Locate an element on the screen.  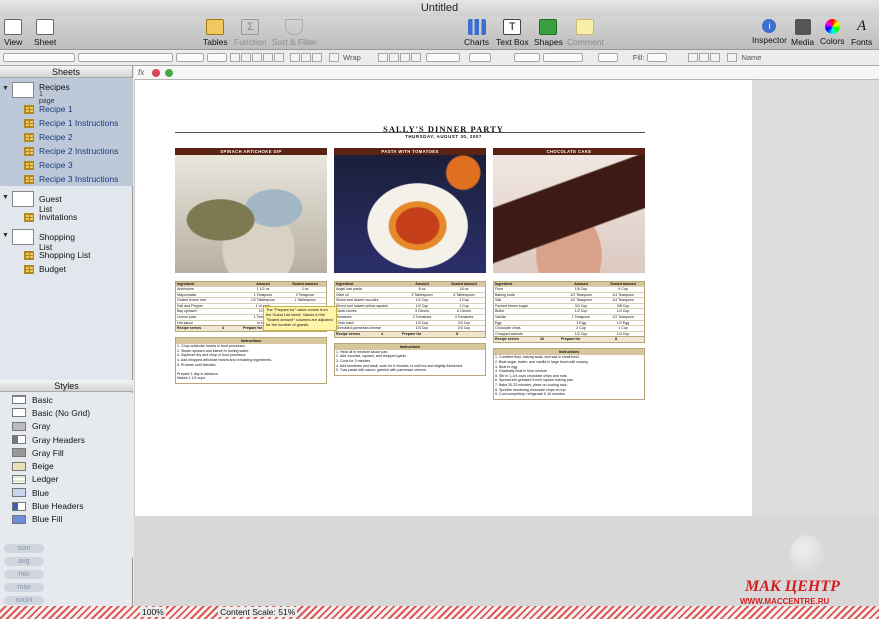
sheet-button: Sheet is located at coordinates (45, 33).